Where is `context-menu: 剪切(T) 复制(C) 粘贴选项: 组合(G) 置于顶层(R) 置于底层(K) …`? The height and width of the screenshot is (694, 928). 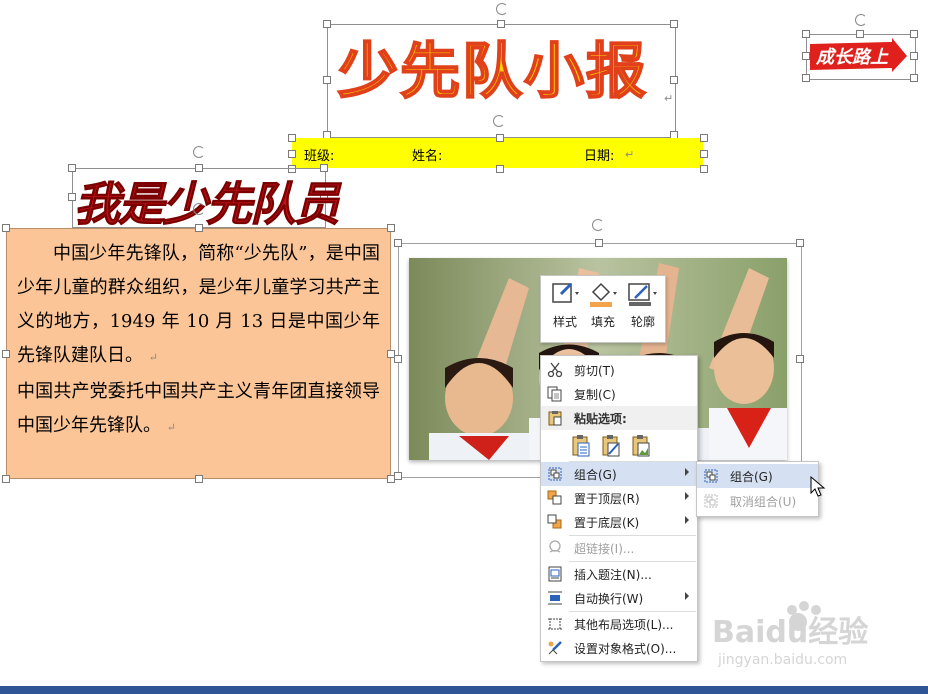 context-menu: 剪切(T) 复制(C) 粘贴选项: 组合(G) 置于顶层(R) 置于底层(K) … is located at coordinates (619, 508).